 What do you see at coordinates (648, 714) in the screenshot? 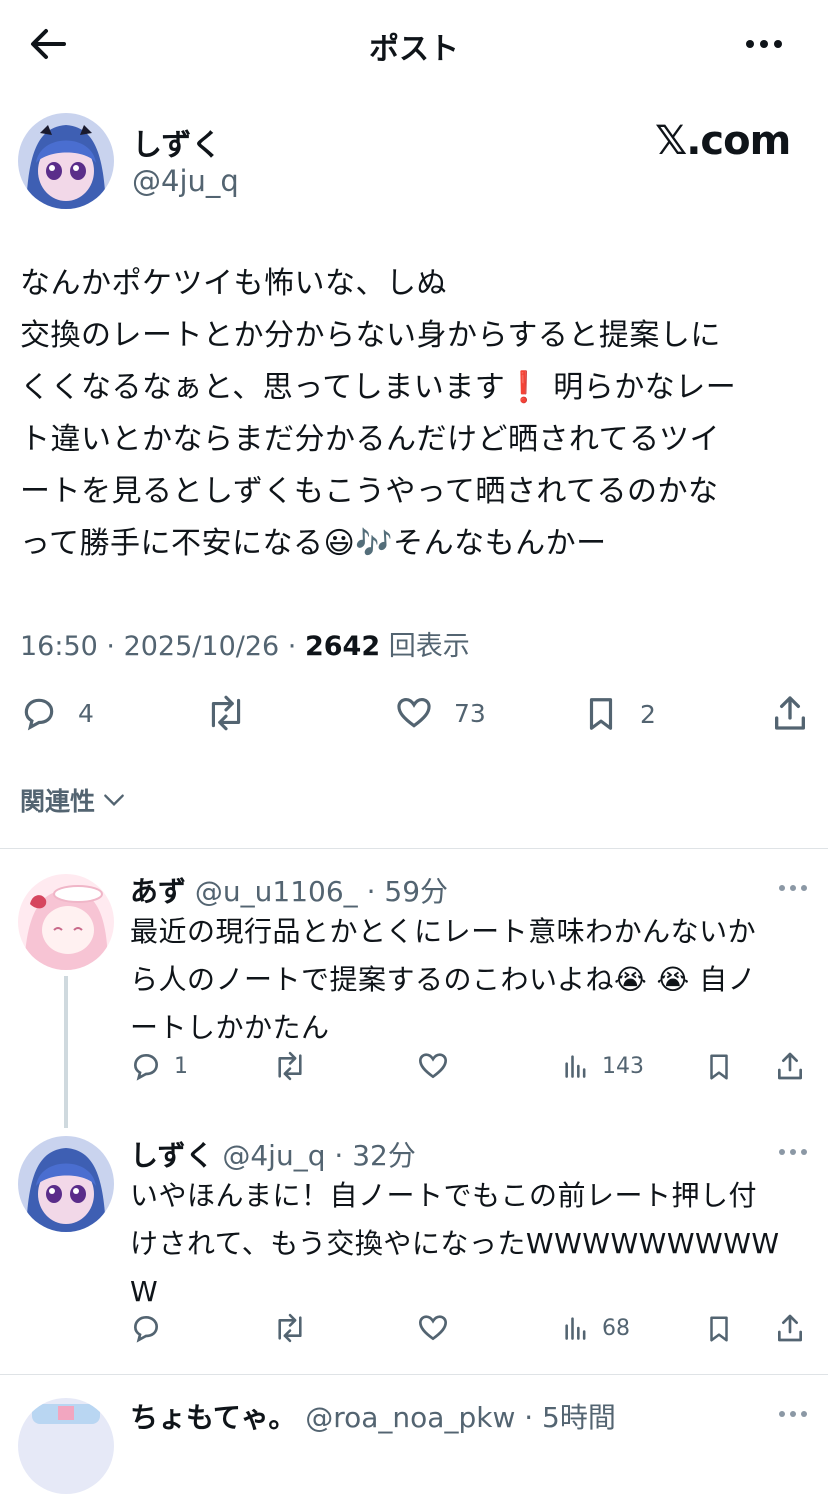
I see `bookmark-count: 2` at bounding box center [648, 714].